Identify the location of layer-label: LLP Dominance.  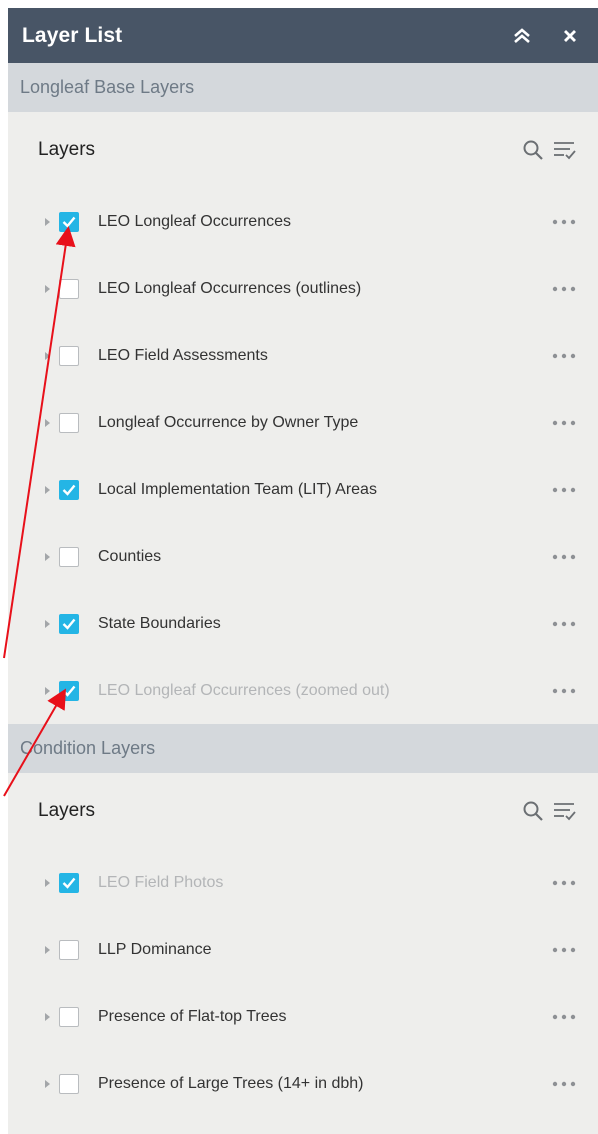
(155, 949).